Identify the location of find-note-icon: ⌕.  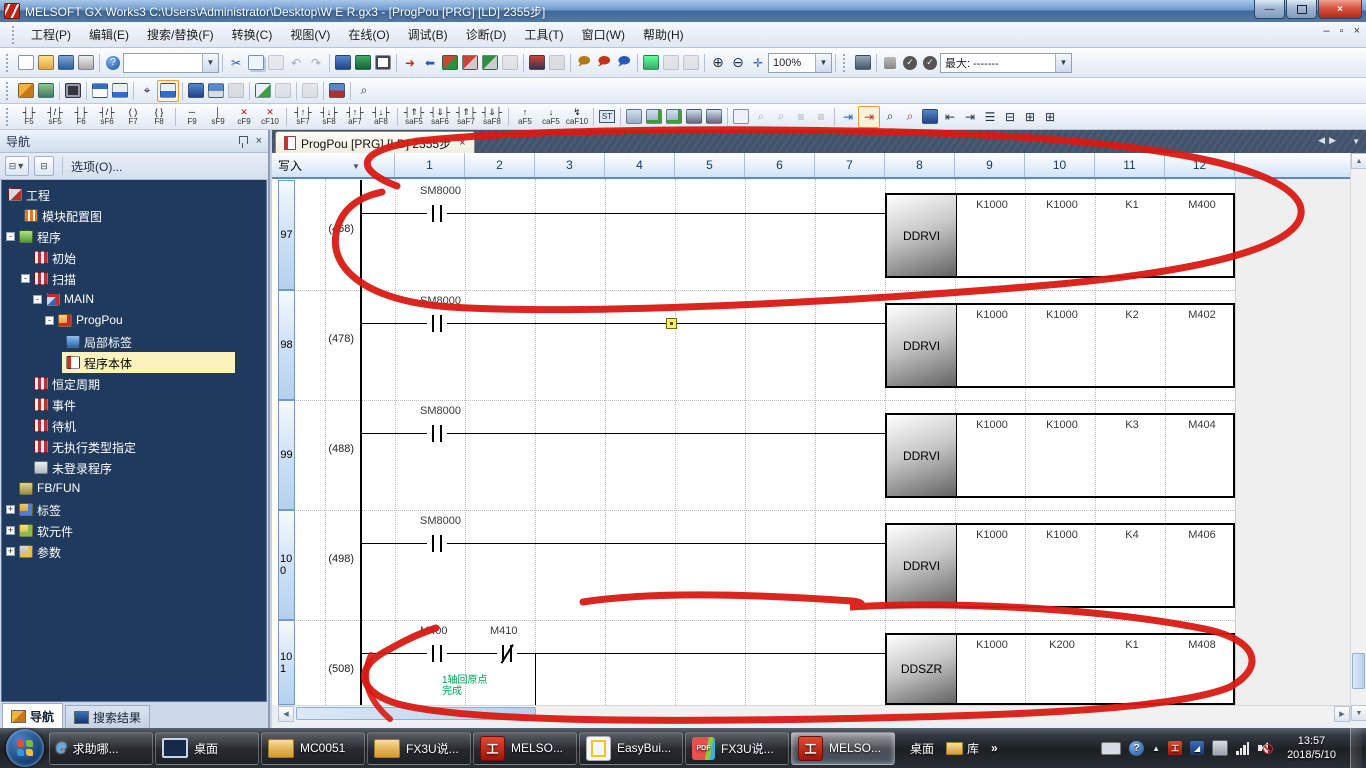
(781, 117).